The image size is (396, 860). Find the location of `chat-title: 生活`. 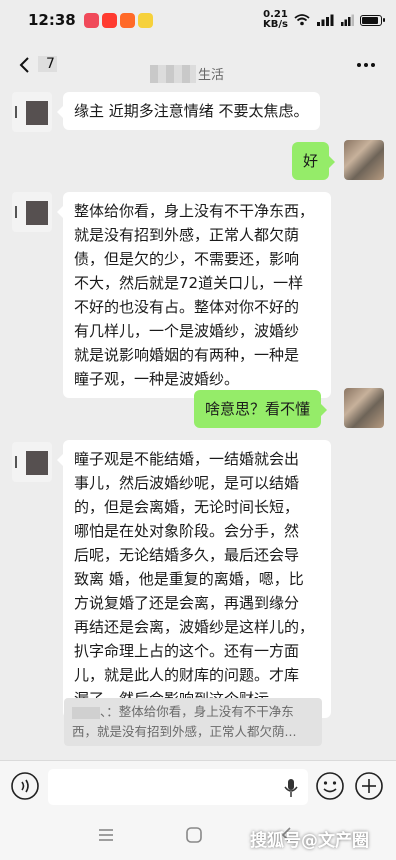

chat-title: 生活 is located at coordinates (187, 73).